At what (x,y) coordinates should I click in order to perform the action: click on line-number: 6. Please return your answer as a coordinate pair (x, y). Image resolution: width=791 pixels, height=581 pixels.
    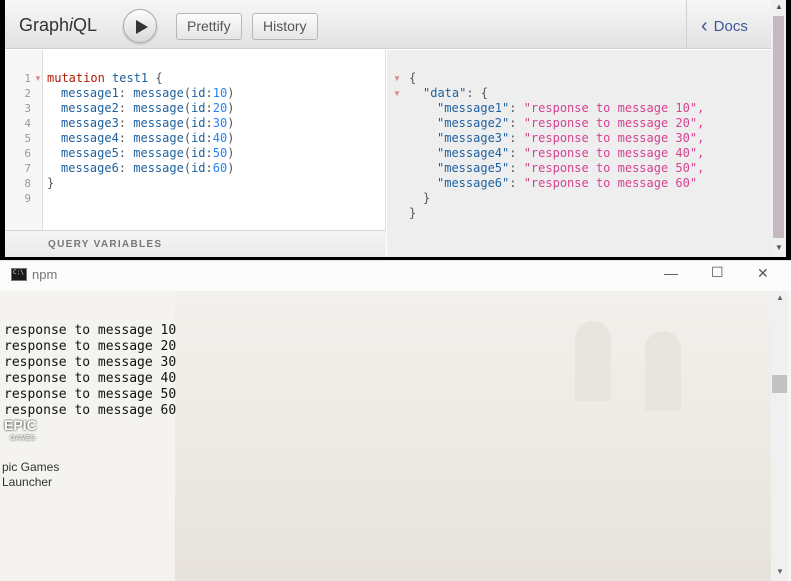
    Looking at the image, I should click on (27, 153).